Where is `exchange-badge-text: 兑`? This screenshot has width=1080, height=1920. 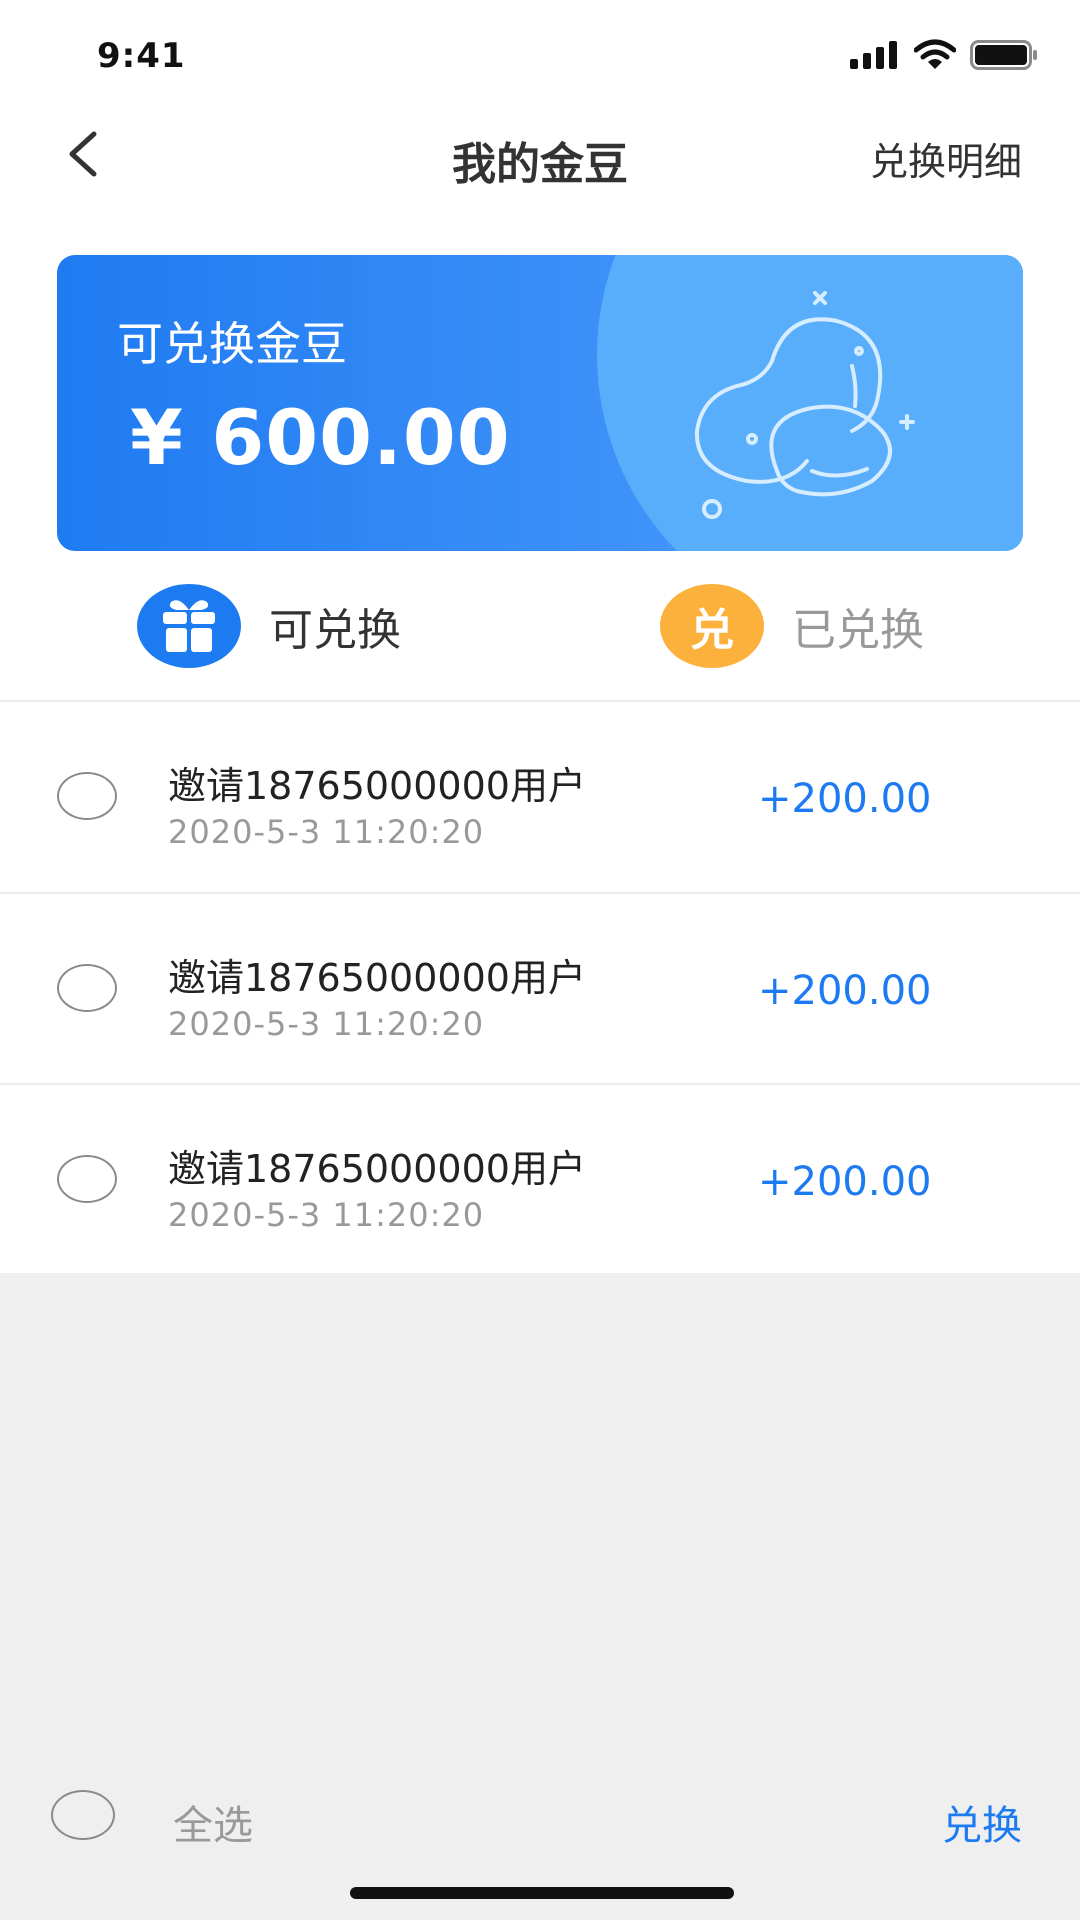
exchange-badge-text: 兑 is located at coordinates (712, 630).